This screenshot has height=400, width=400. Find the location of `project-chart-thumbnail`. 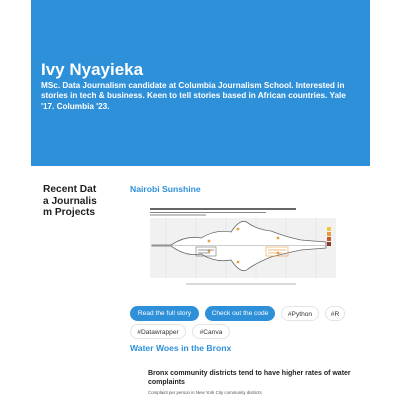

project-chart-thumbnail is located at coordinates (246, 247).